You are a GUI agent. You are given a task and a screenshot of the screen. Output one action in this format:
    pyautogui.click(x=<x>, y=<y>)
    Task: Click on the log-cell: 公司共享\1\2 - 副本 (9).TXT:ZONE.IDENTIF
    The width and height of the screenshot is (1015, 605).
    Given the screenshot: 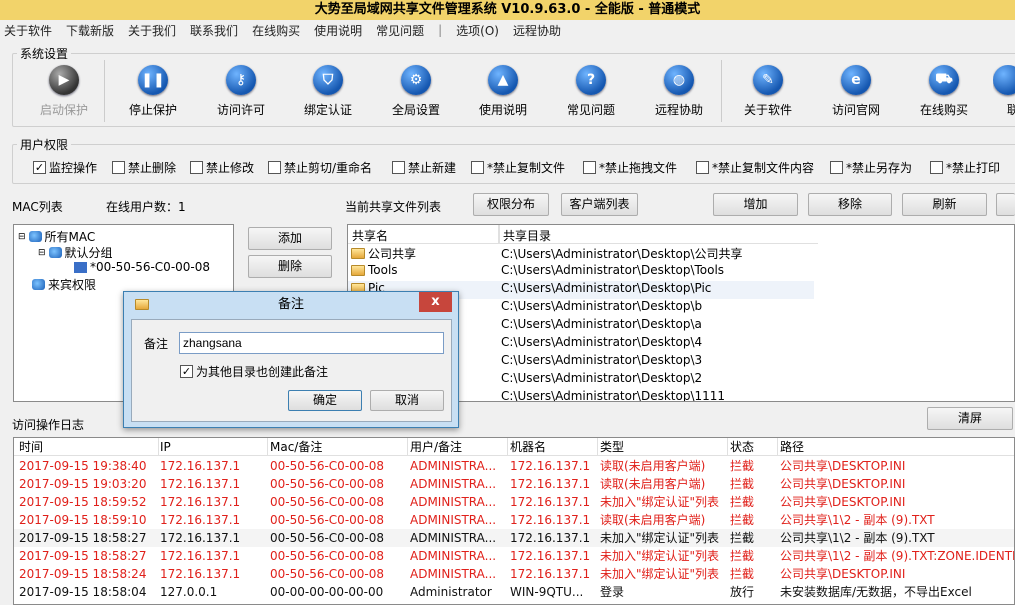 What is the action you would take?
    pyautogui.click(x=897, y=556)
    